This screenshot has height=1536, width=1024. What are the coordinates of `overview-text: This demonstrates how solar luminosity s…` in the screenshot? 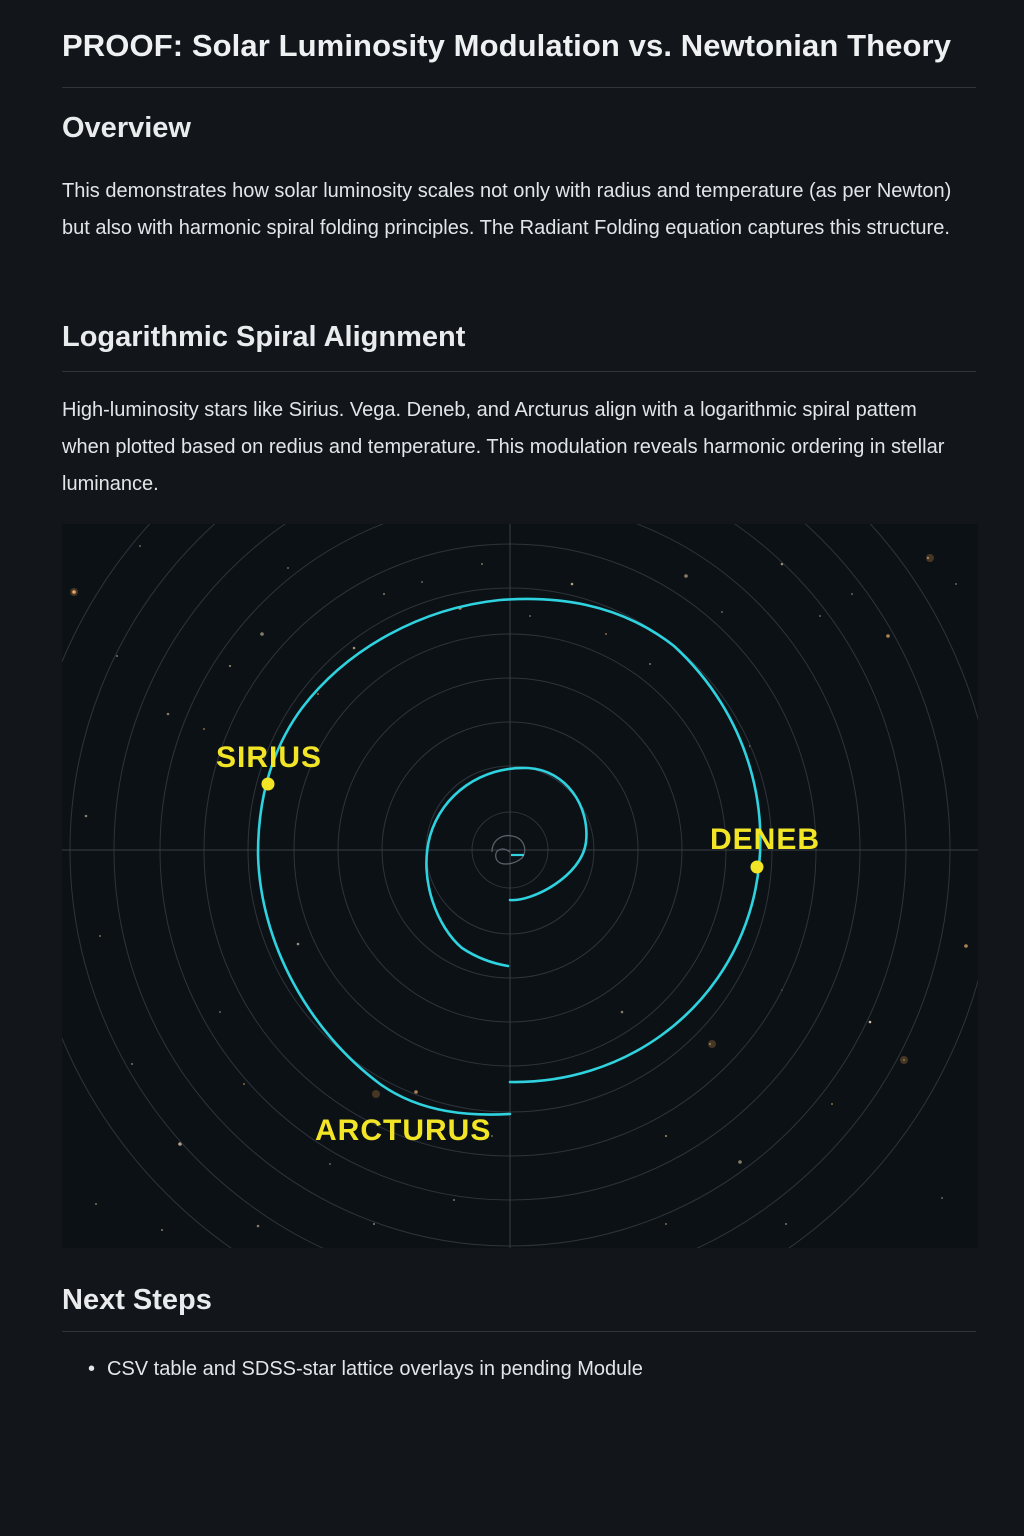 It's located at (507, 209).